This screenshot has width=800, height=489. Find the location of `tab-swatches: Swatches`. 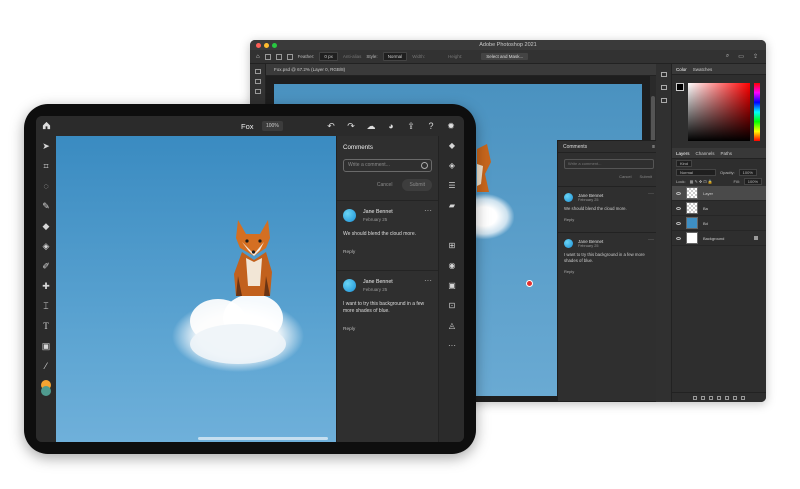

tab-swatches: Swatches is located at coordinates (703, 69).